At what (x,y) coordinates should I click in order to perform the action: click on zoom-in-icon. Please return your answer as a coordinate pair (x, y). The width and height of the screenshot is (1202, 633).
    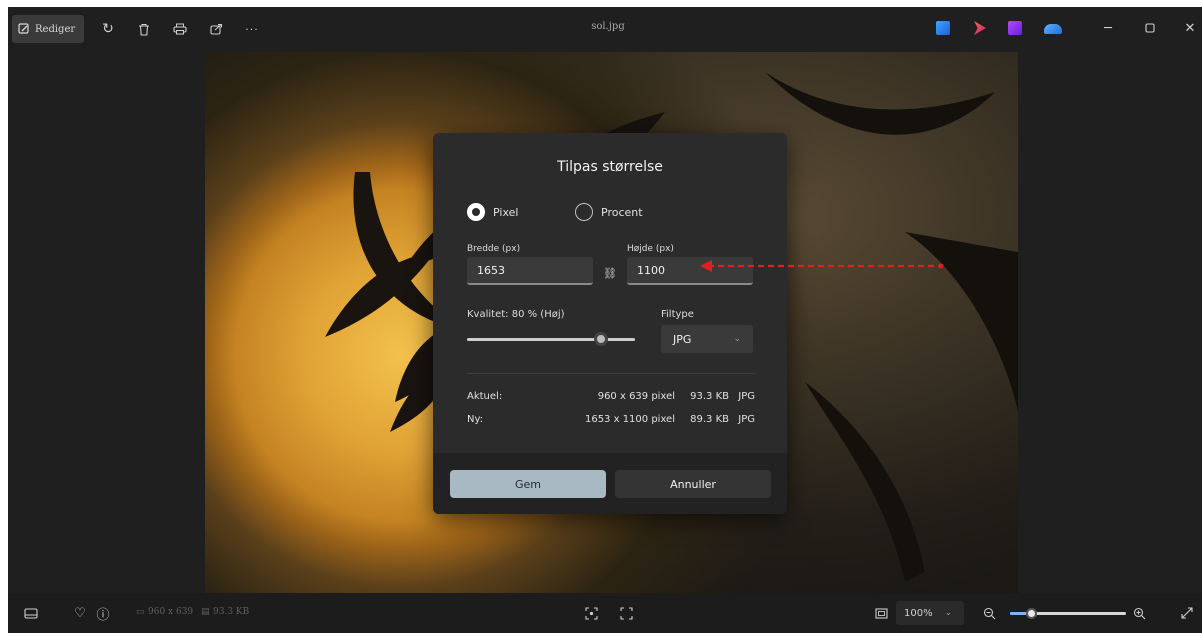
    Looking at the image, I should click on (1139, 613).